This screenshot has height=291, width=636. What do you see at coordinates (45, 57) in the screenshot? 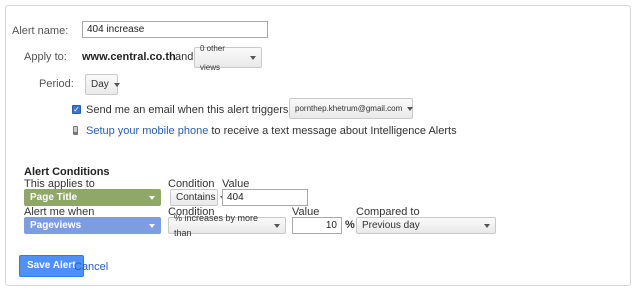
I see `apply-to-label: Apply to:` at bounding box center [45, 57].